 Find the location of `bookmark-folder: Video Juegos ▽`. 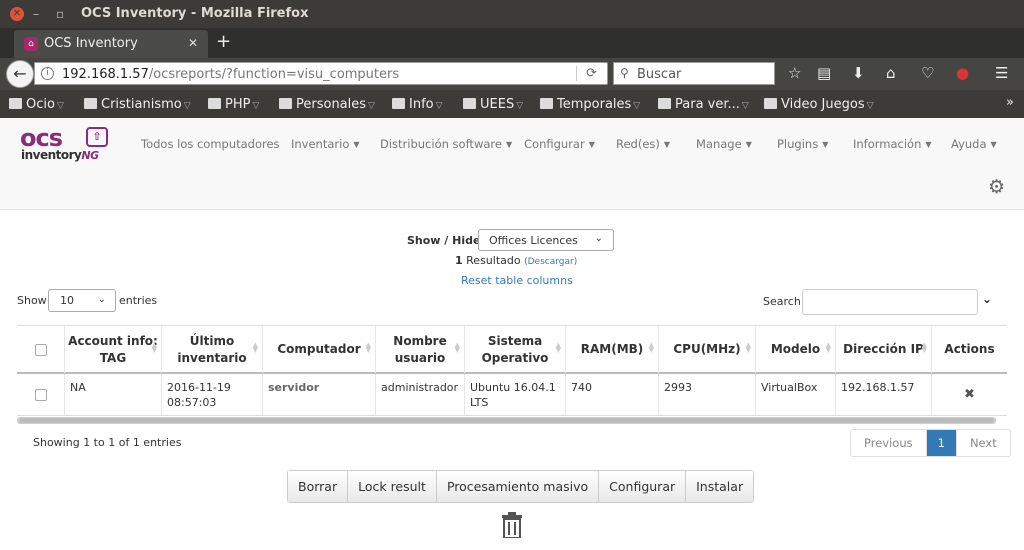

bookmark-folder: Video Juegos ▽ is located at coordinates (819, 104).